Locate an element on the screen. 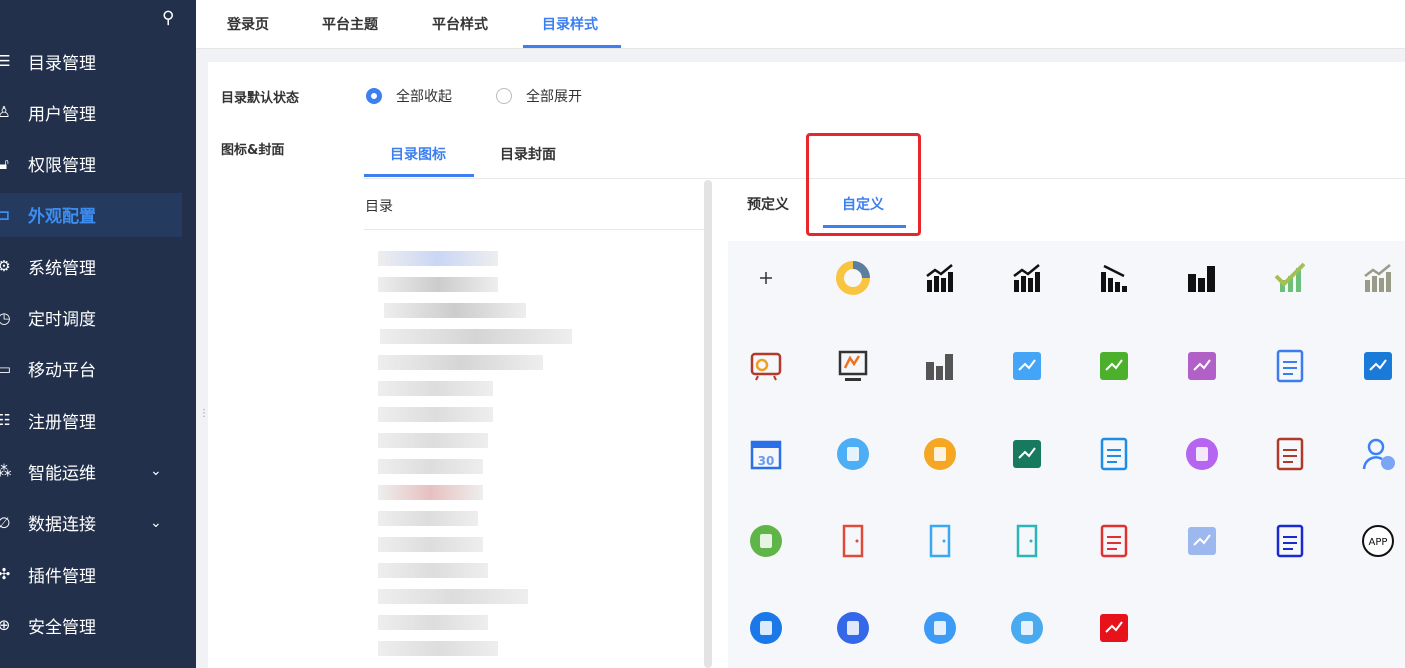  register-icon: ☷ is located at coordinates (5, 420).